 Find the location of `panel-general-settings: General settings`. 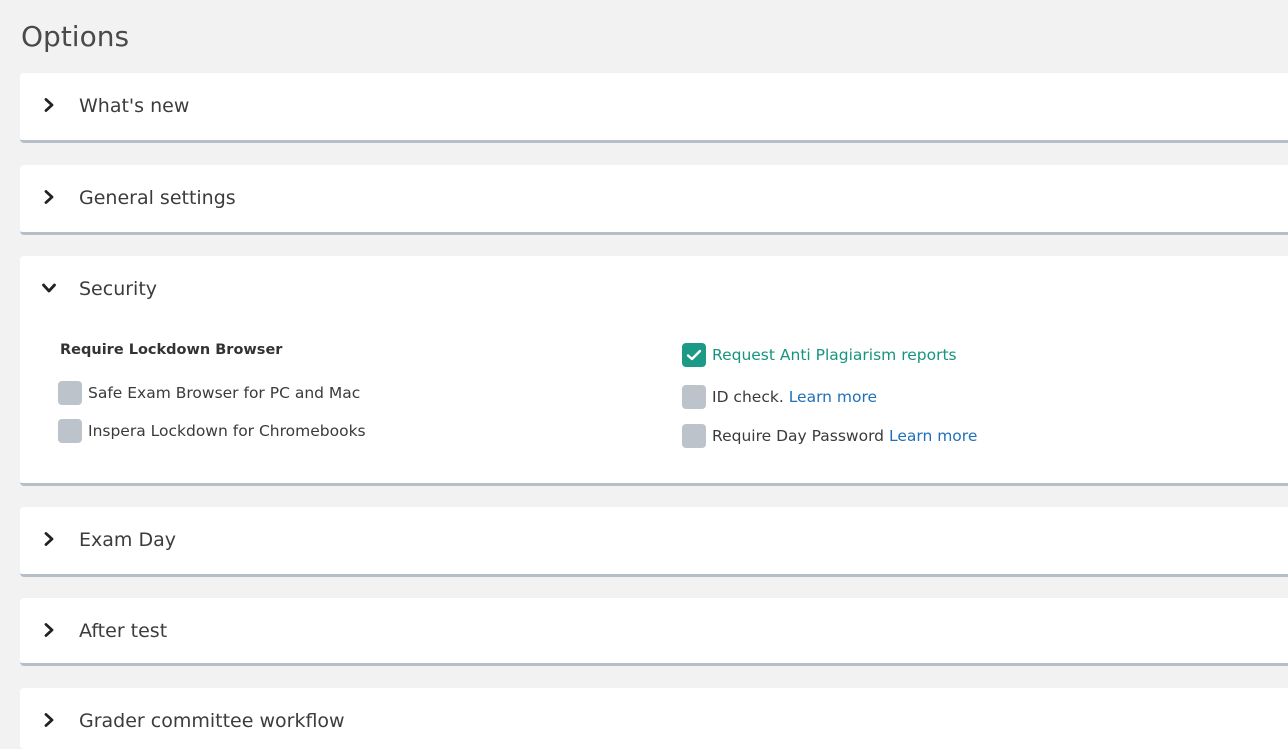

panel-general-settings: General settings is located at coordinates (654, 200).